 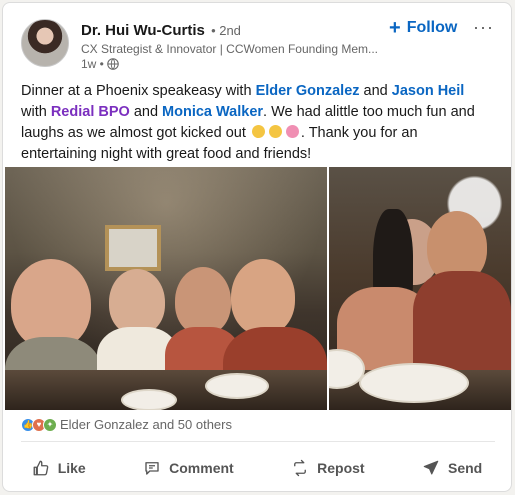 I want to click on author-name: Dr. Hui Wu-Curtis, so click(x=143, y=30).